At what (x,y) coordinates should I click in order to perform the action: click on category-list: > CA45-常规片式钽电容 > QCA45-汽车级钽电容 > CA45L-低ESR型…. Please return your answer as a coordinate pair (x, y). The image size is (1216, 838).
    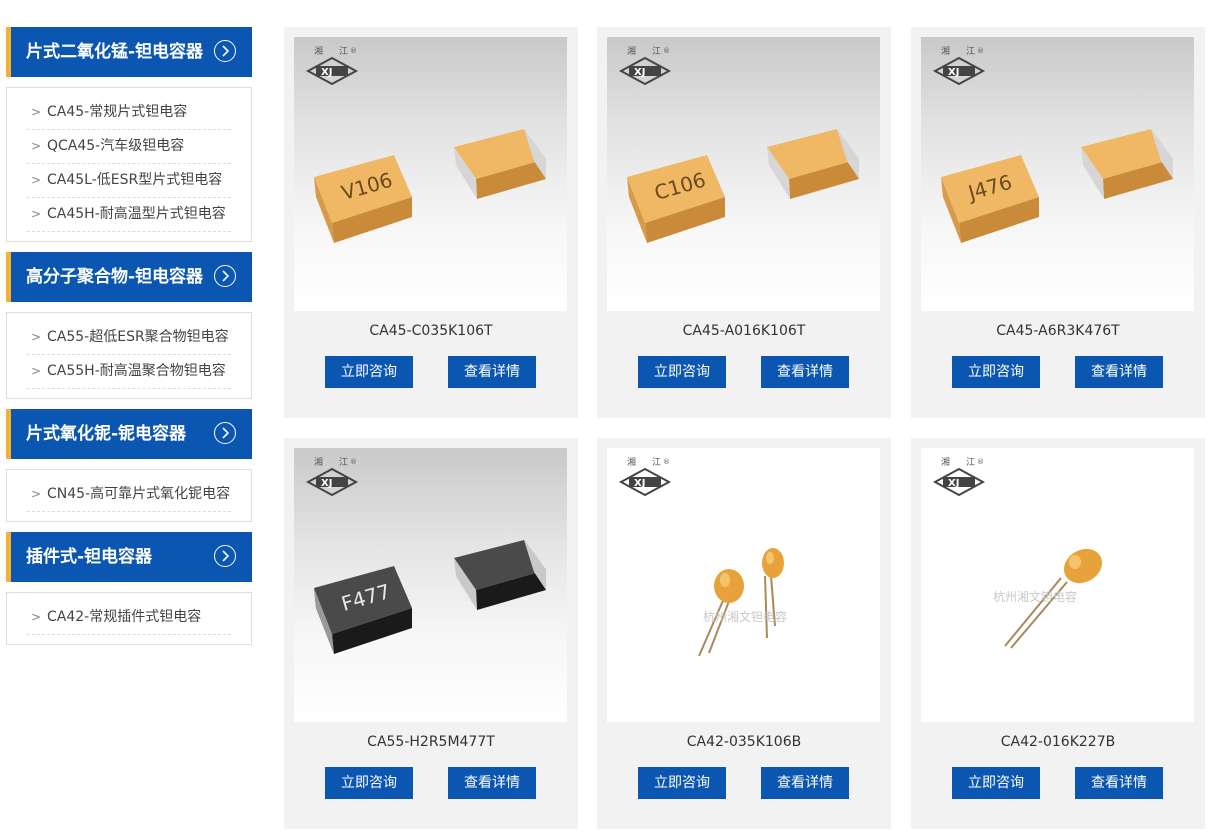
    Looking at the image, I should click on (129, 164).